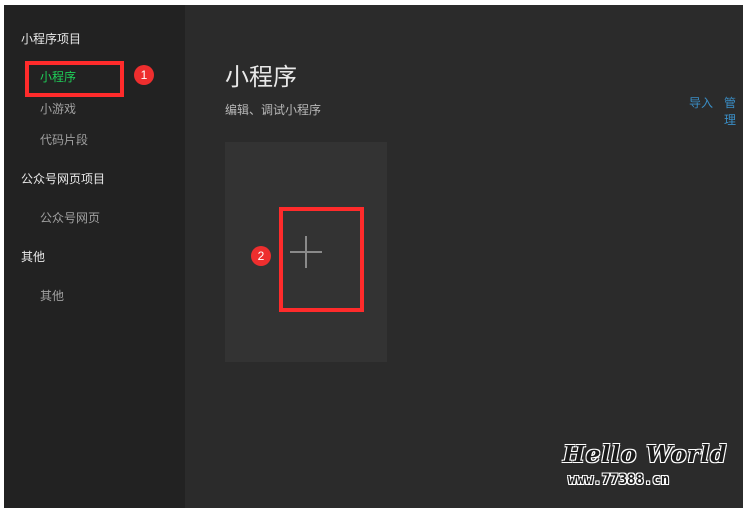 The width and height of the screenshot is (747, 510). What do you see at coordinates (619, 480) in the screenshot?
I see `watermark-url: www.77388.cn` at bounding box center [619, 480].